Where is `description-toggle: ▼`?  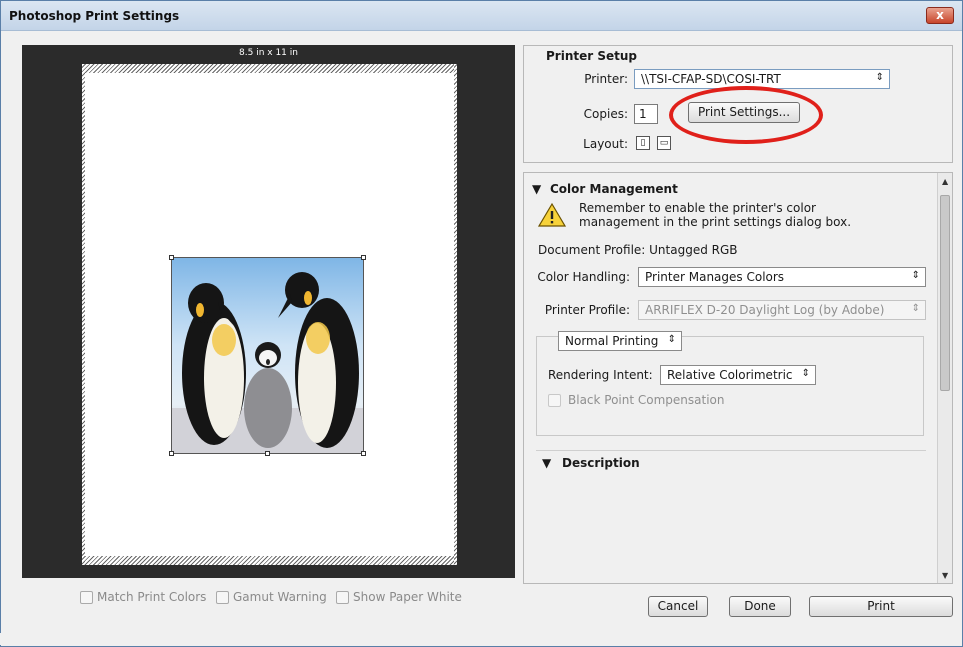
description-toggle: ▼ is located at coordinates (546, 463).